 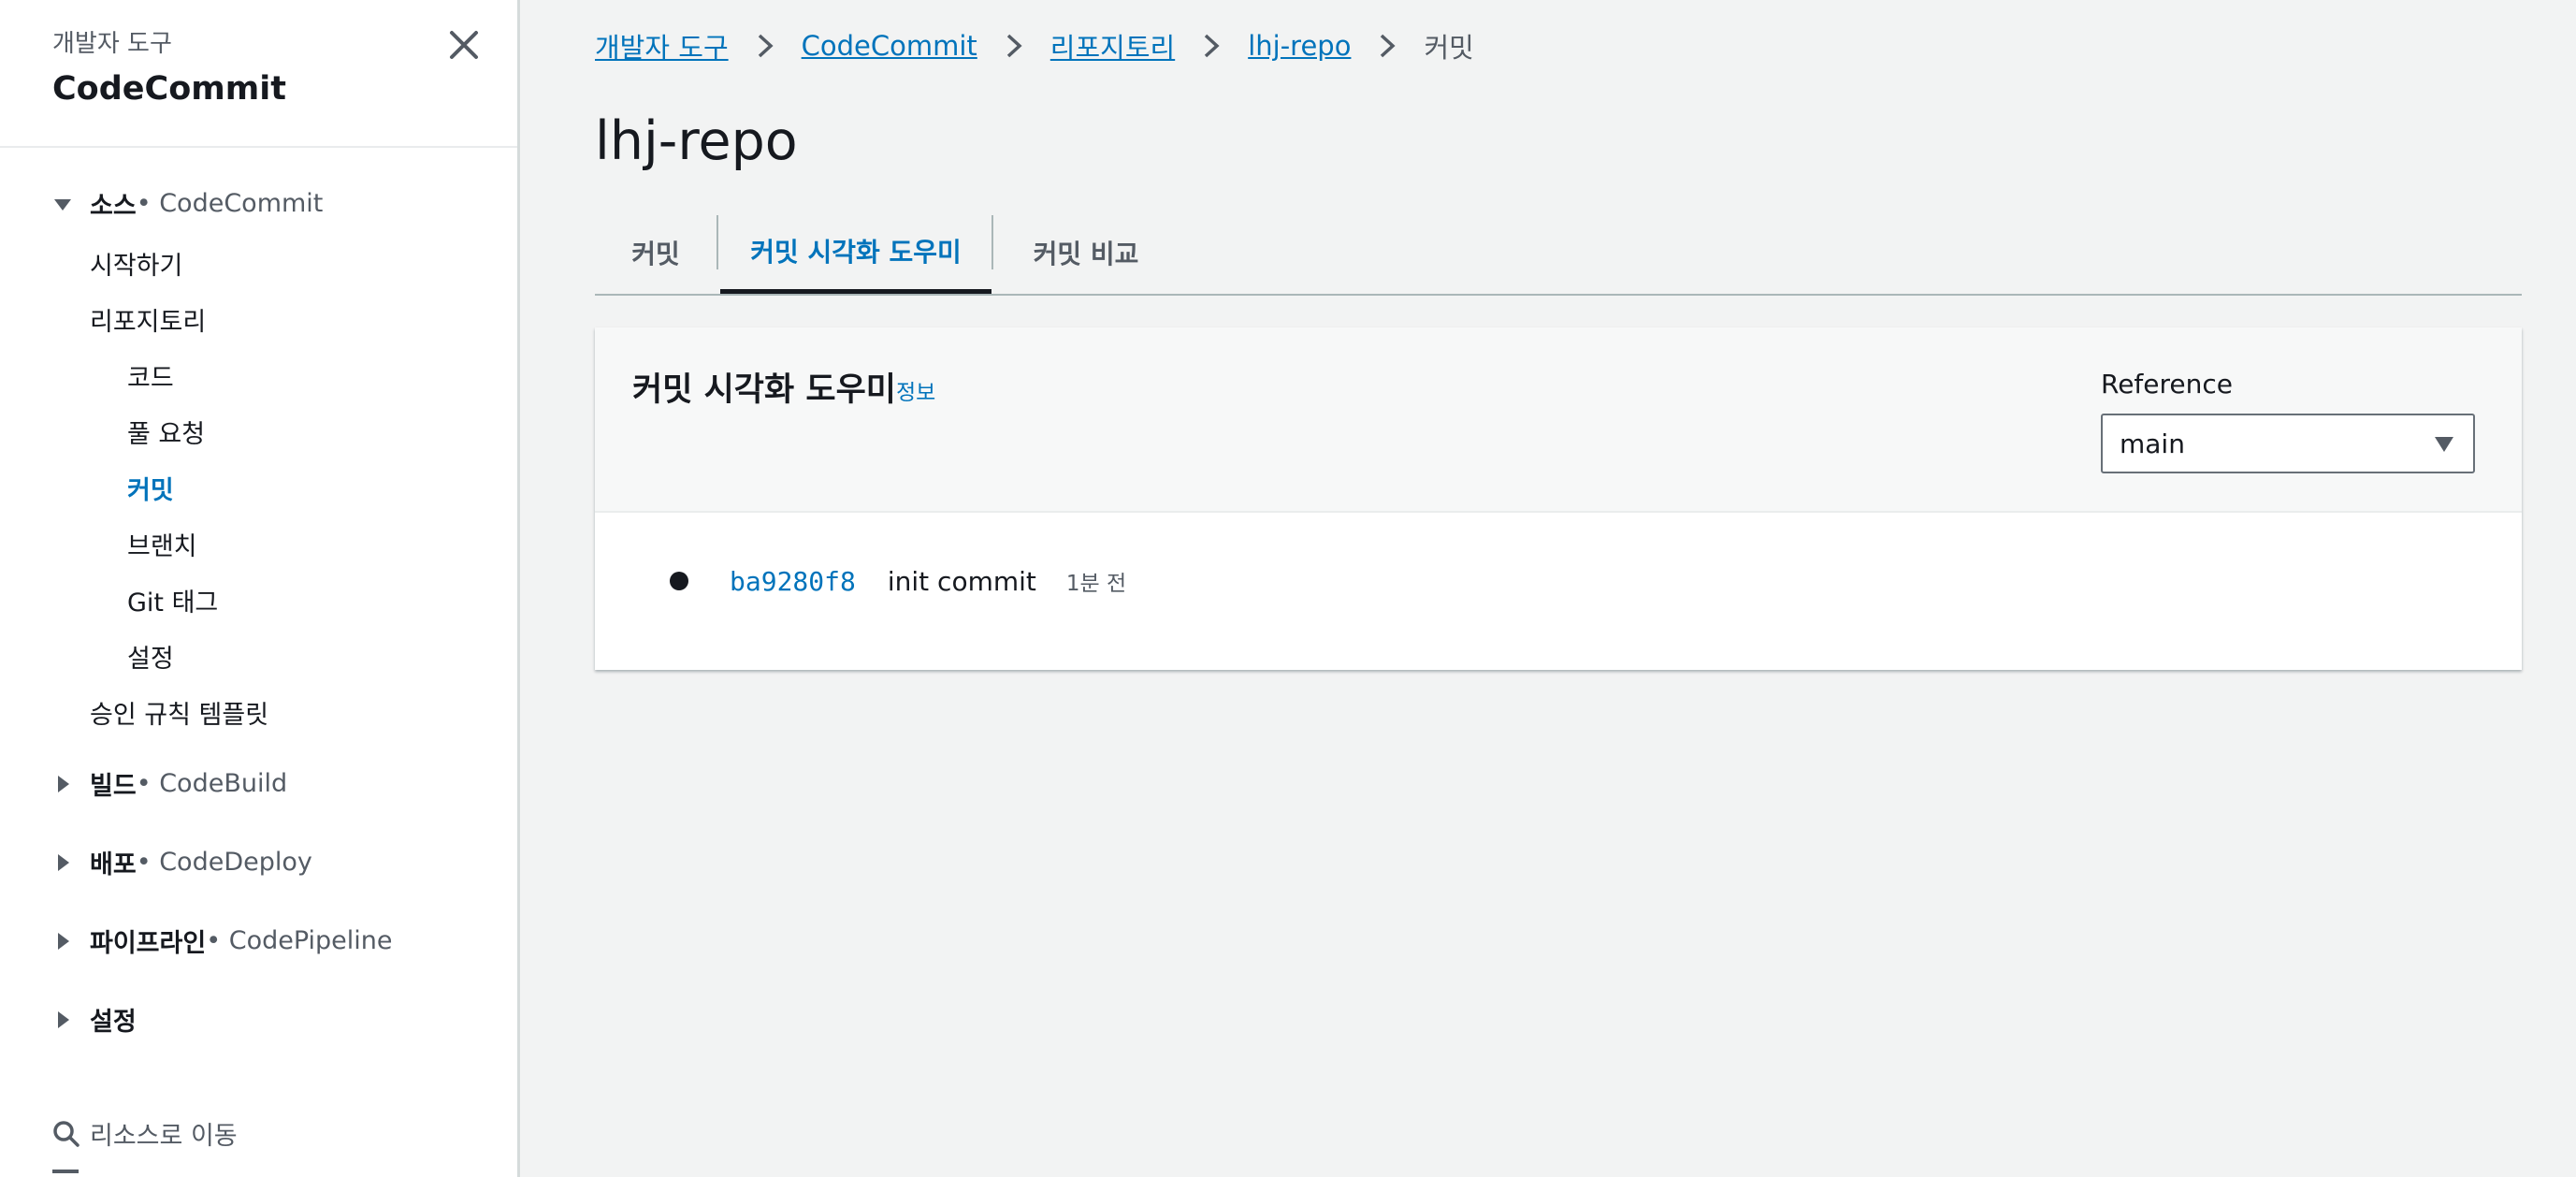 I want to click on breadcrumb-current: 커밋, so click(x=1449, y=48).